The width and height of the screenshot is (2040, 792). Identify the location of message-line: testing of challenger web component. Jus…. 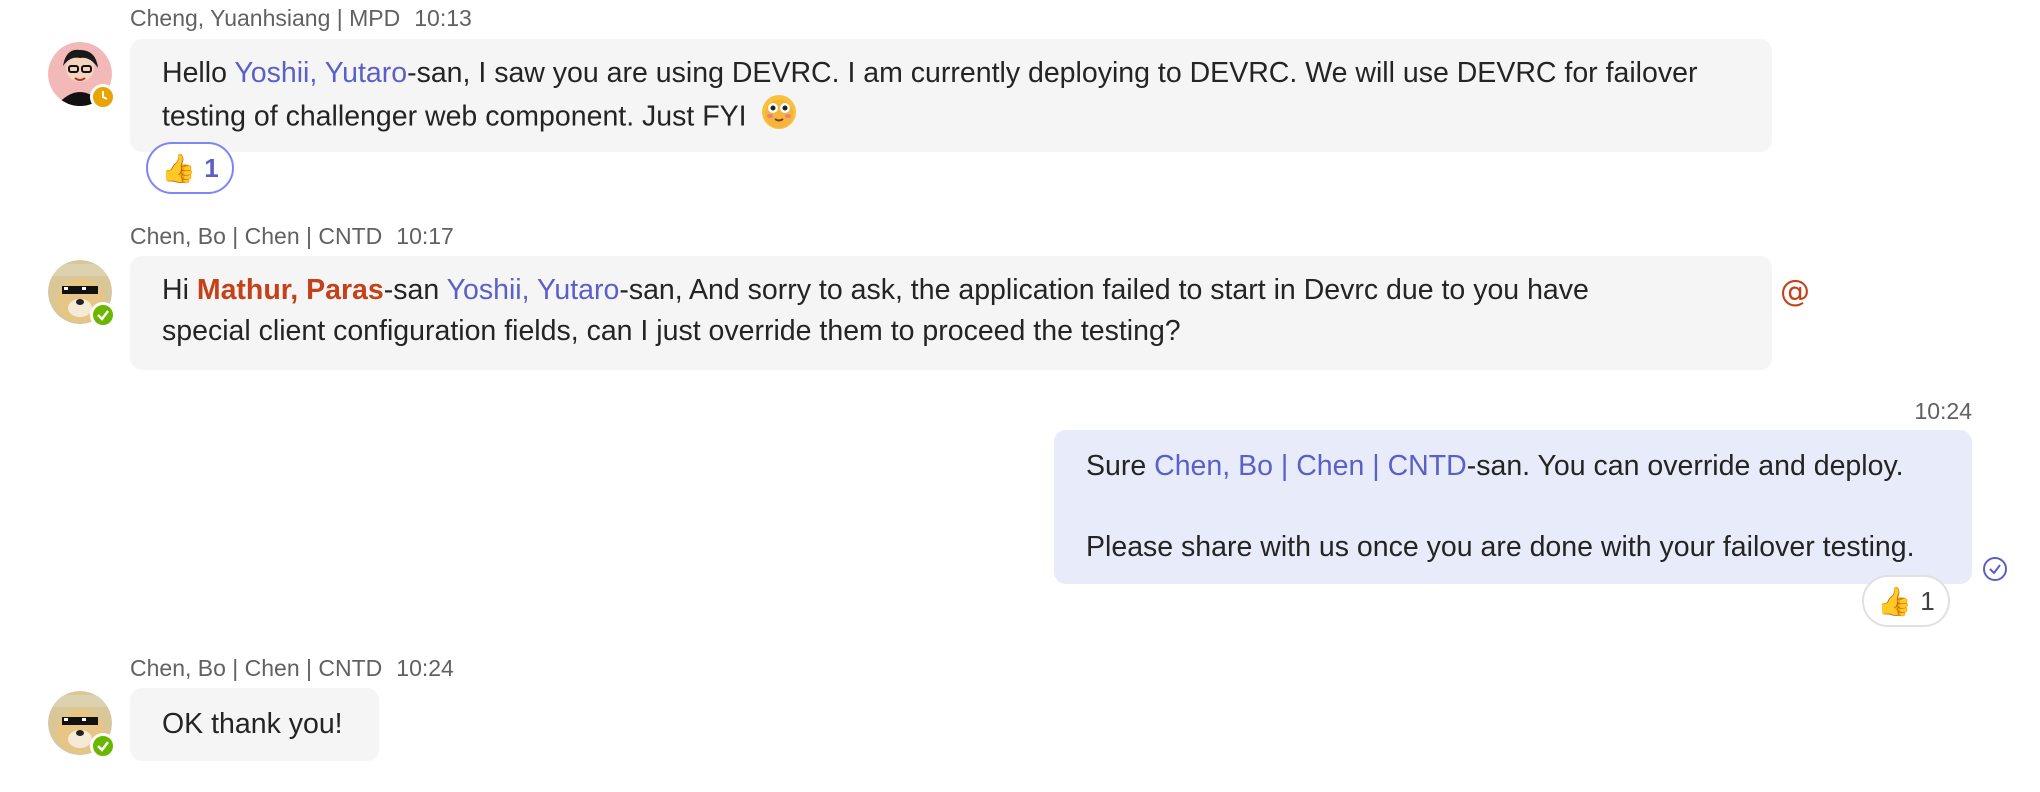
(951, 118).